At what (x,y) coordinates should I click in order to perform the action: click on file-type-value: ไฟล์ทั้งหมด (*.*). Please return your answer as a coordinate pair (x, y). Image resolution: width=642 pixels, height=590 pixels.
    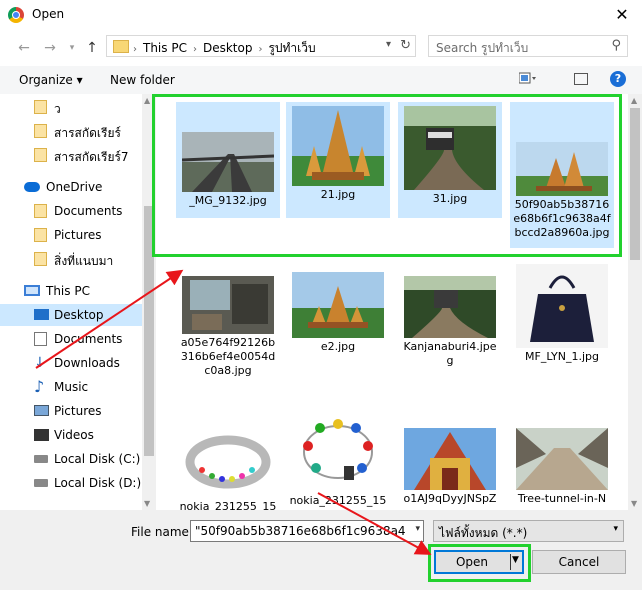
    Looking at the image, I should click on (483, 533).